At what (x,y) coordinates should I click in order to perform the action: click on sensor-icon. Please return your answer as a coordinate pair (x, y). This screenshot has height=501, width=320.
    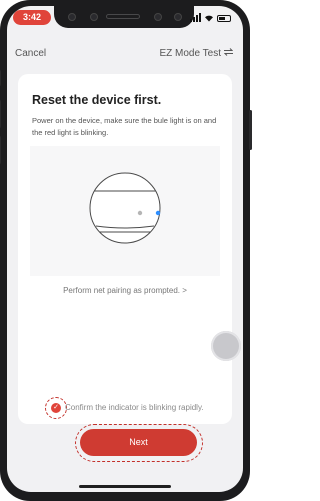
    Looking at the image, I should click on (94, 17).